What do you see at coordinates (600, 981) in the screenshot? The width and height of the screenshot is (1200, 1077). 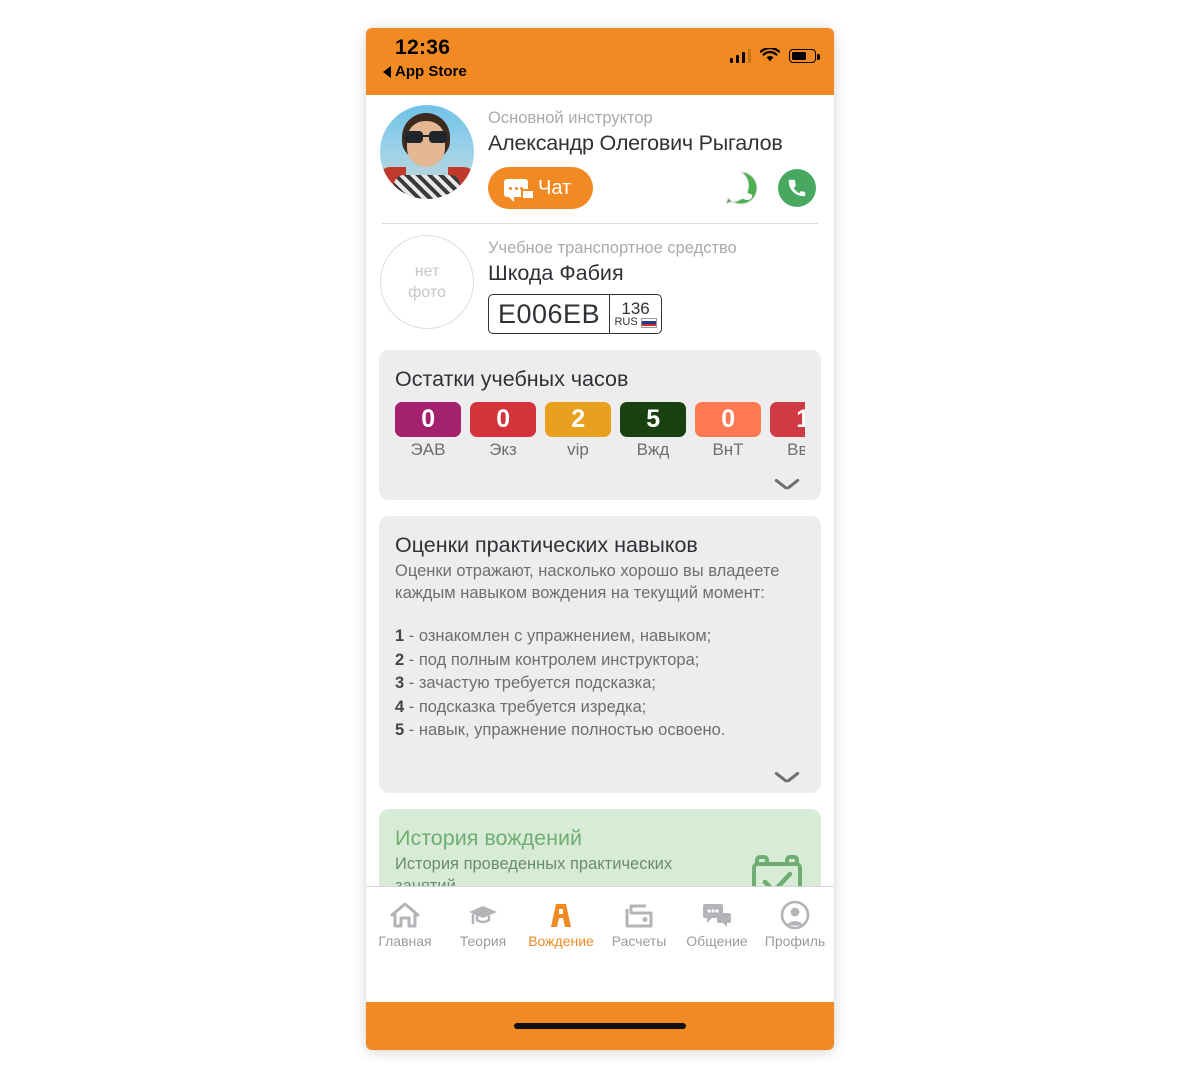 I see `bottom-white-gap` at bounding box center [600, 981].